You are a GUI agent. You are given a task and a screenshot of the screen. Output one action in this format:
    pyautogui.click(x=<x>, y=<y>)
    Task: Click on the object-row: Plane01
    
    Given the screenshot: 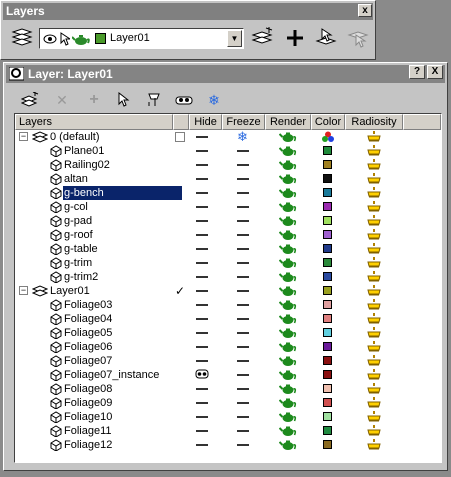 What is the action you would take?
    pyautogui.click(x=228, y=151)
    